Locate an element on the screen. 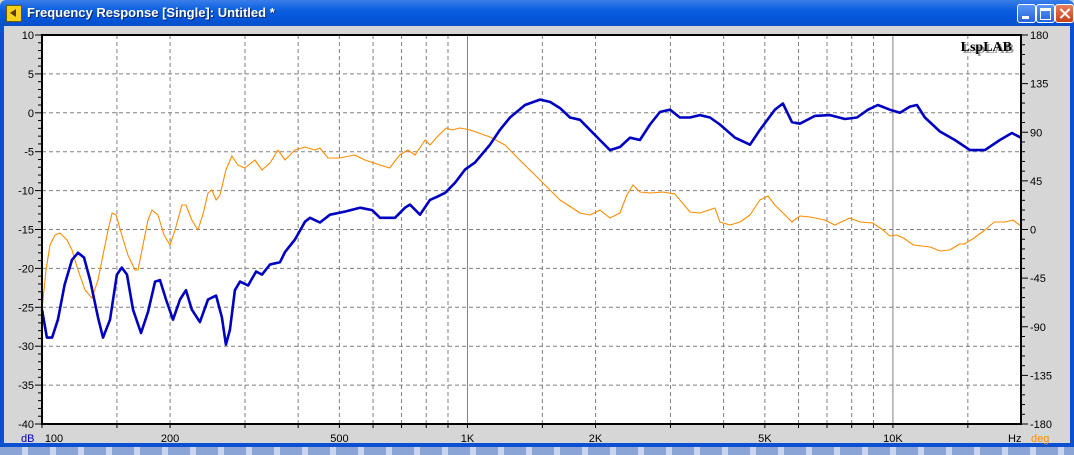 This screenshot has height=455, width=1074. y-tick-label: 5 is located at coordinates (31, 75).